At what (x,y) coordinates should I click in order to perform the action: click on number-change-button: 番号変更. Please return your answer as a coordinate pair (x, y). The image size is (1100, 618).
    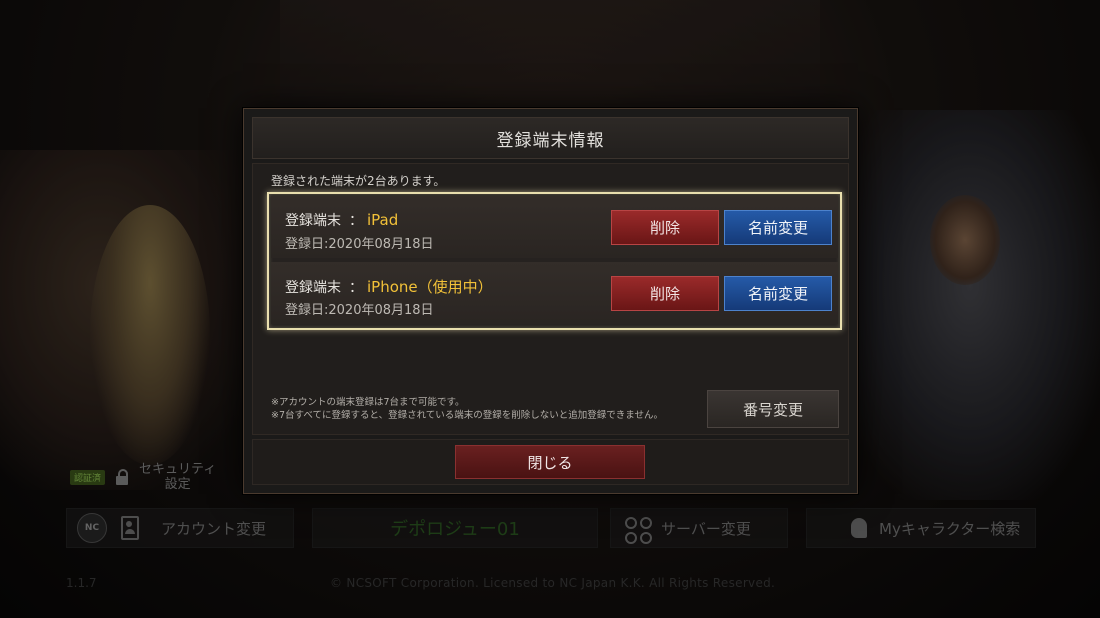
    Looking at the image, I should click on (773, 409).